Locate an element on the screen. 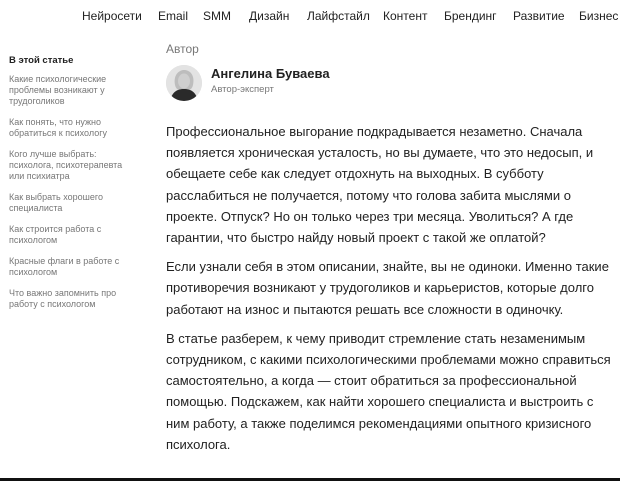 This screenshot has height=481, width=620. nav-item-development: Развитие is located at coordinates (539, 16).